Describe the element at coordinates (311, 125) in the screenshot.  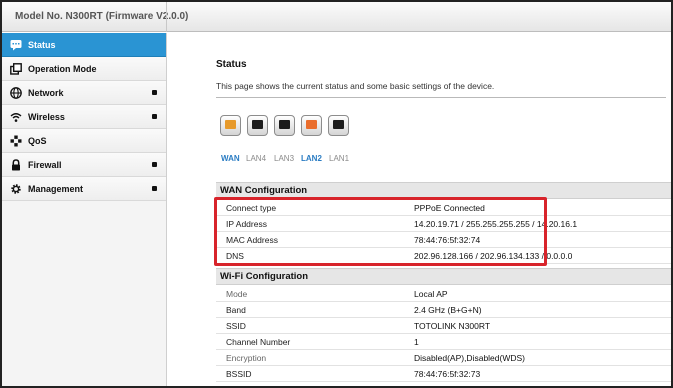
I see `port-lan2-icon` at that location.